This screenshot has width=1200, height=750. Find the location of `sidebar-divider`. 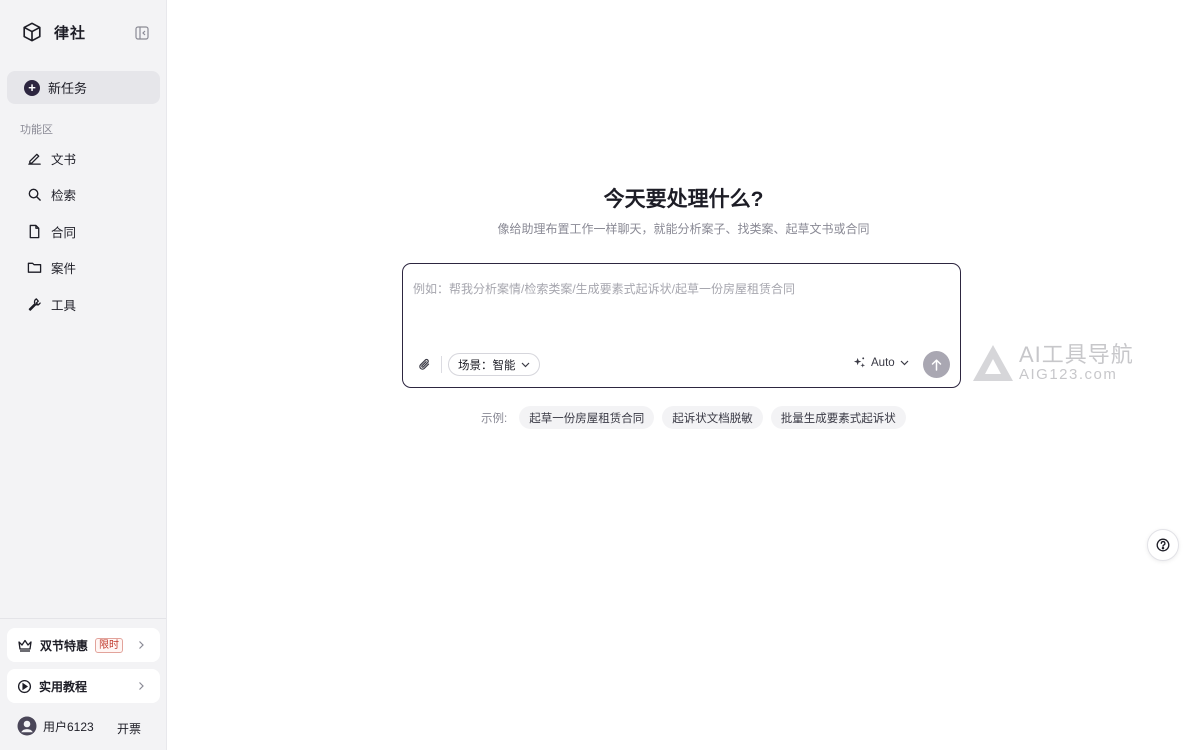

sidebar-divider is located at coordinates (83, 618).